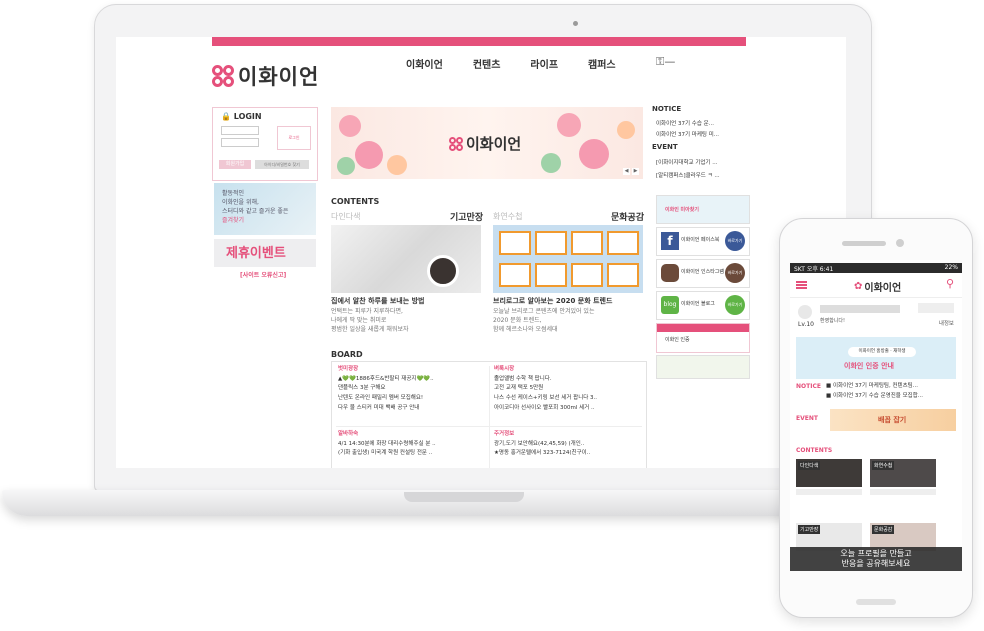 This screenshot has height=631, width=984. What do you see at coordinates (869, 366) in the screenshot?
I see `verify-title: 이화인 인증 안내` at bounding box center [869, 366].